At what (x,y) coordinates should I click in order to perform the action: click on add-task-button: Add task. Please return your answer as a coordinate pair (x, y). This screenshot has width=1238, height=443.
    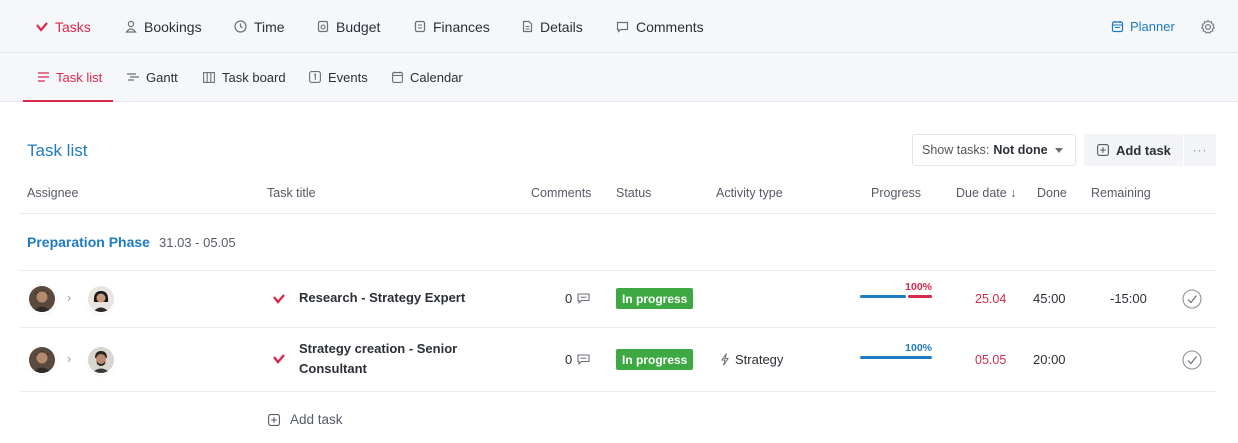
    Looking at the image, I should click on (1133, 150).